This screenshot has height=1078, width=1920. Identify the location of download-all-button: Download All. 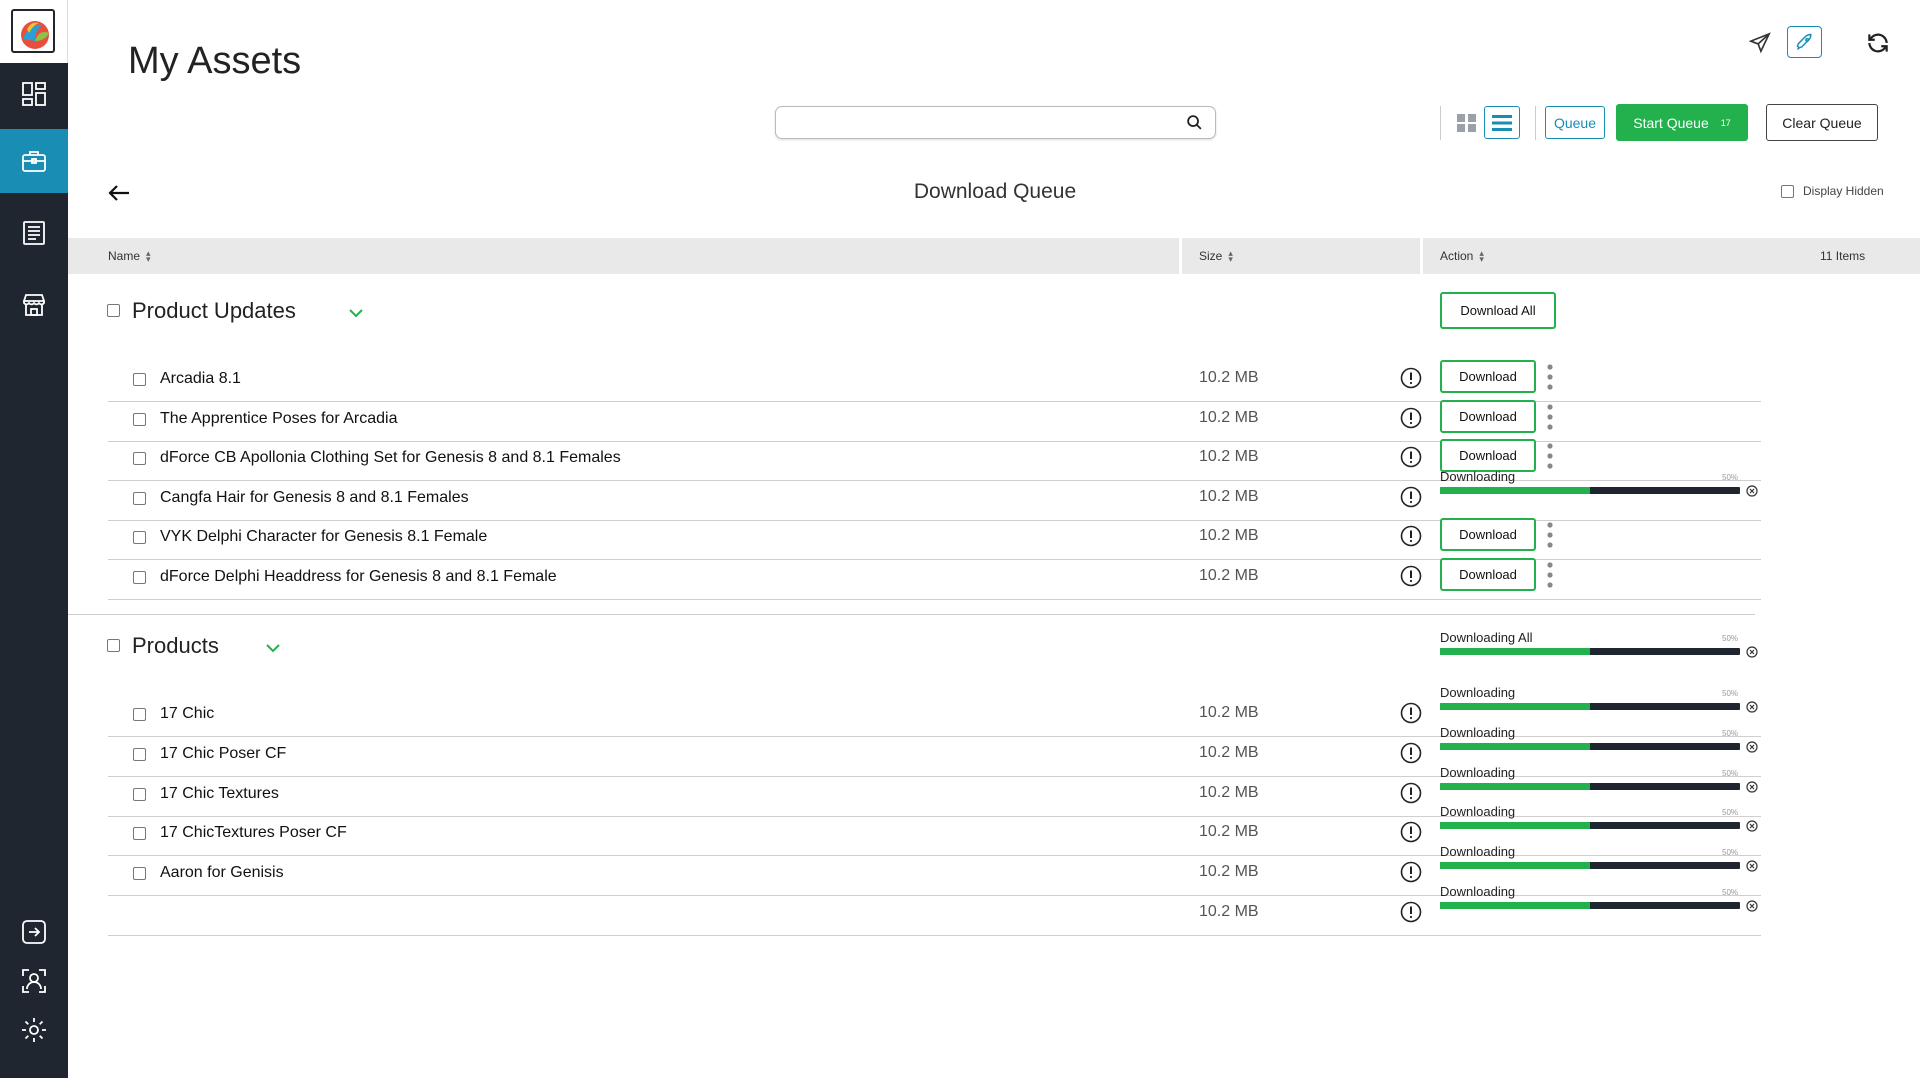
(1498, 310).